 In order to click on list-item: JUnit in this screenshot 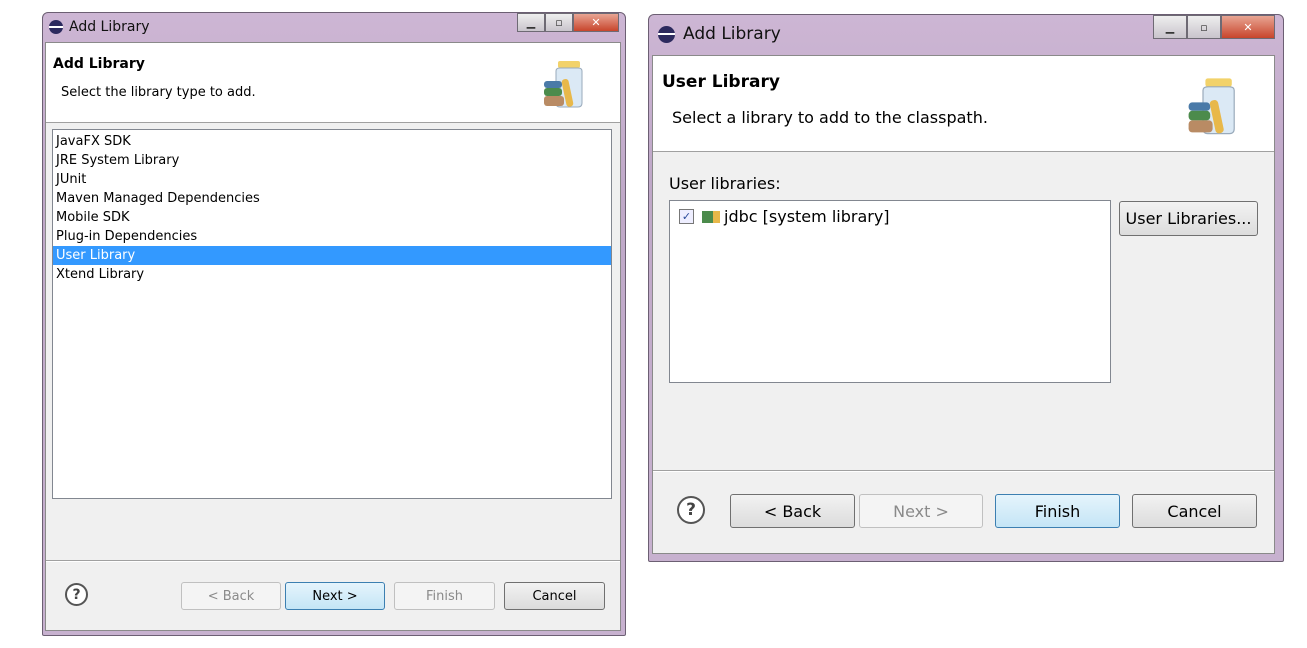, I will do `click(332, 179)`.